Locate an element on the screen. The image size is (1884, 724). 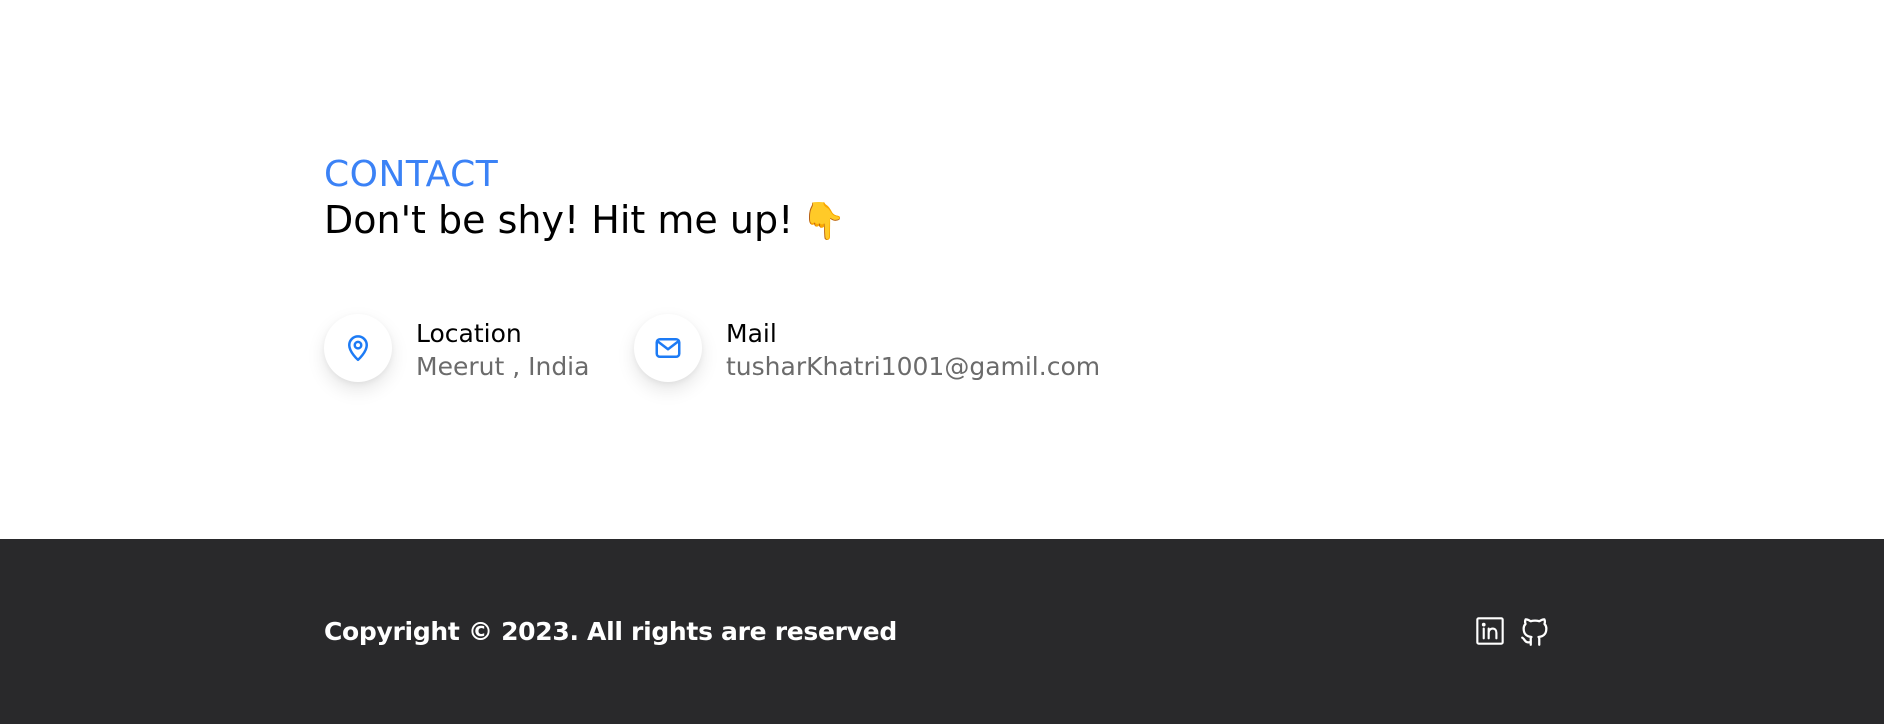
contact-heading-text: Don't be shy! Hit me up! is located at coordinates (559, 220).